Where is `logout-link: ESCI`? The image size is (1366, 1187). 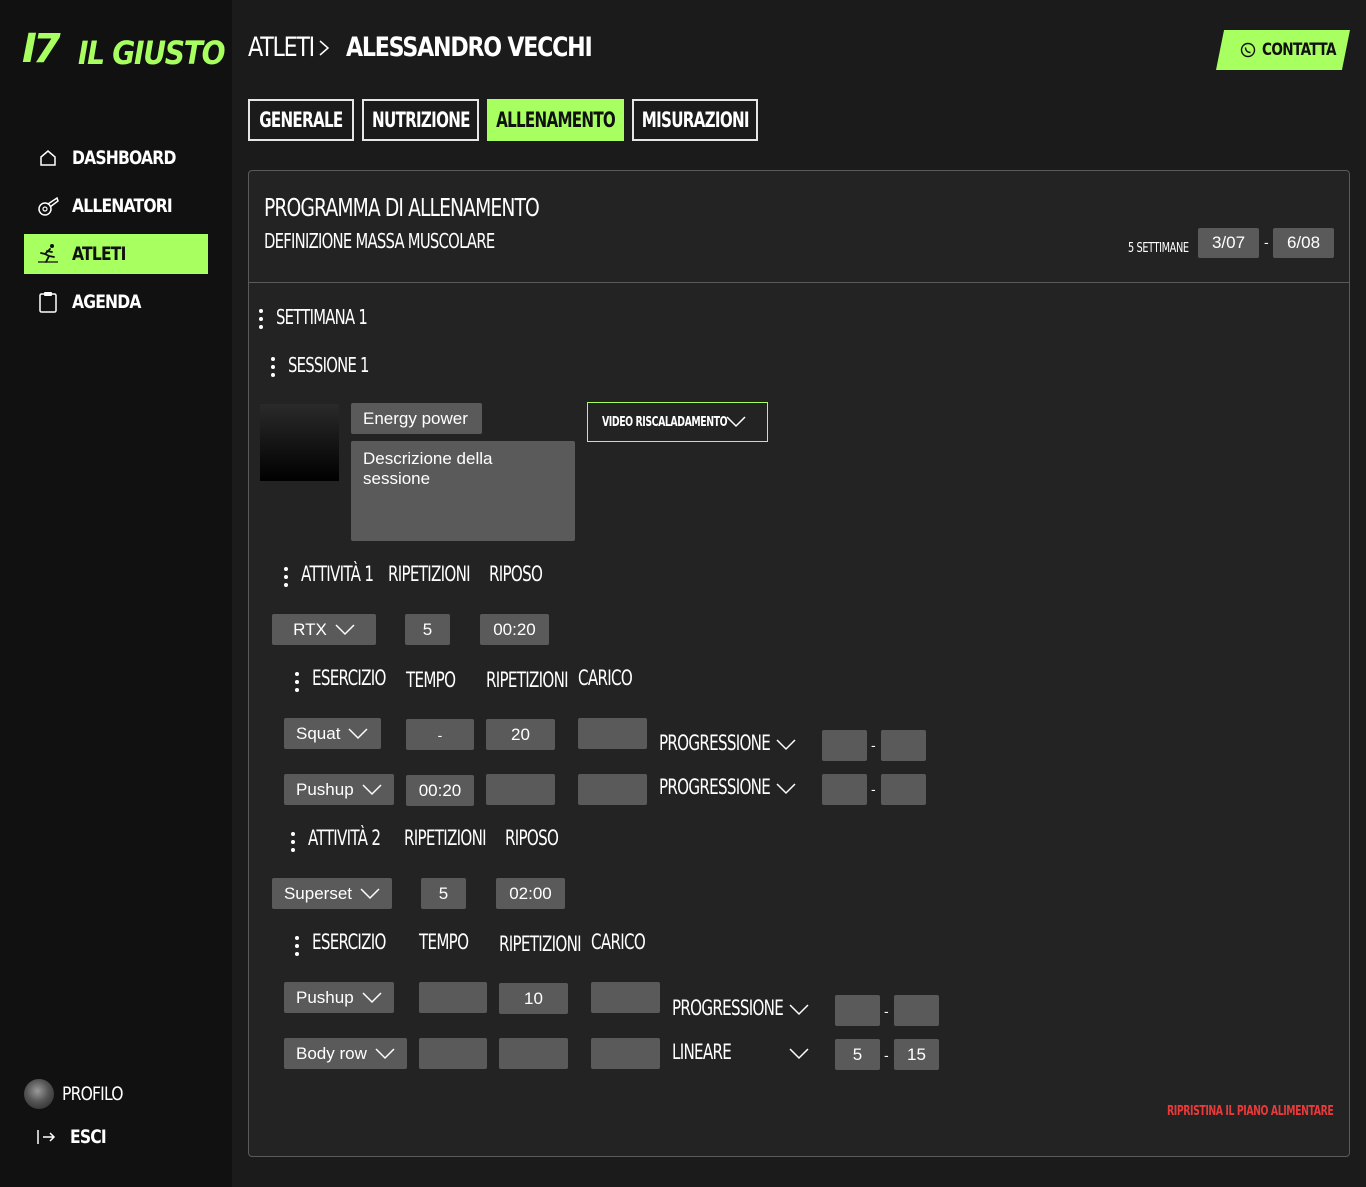
logout-link: ESCI is located at coordinates (80, 1137).